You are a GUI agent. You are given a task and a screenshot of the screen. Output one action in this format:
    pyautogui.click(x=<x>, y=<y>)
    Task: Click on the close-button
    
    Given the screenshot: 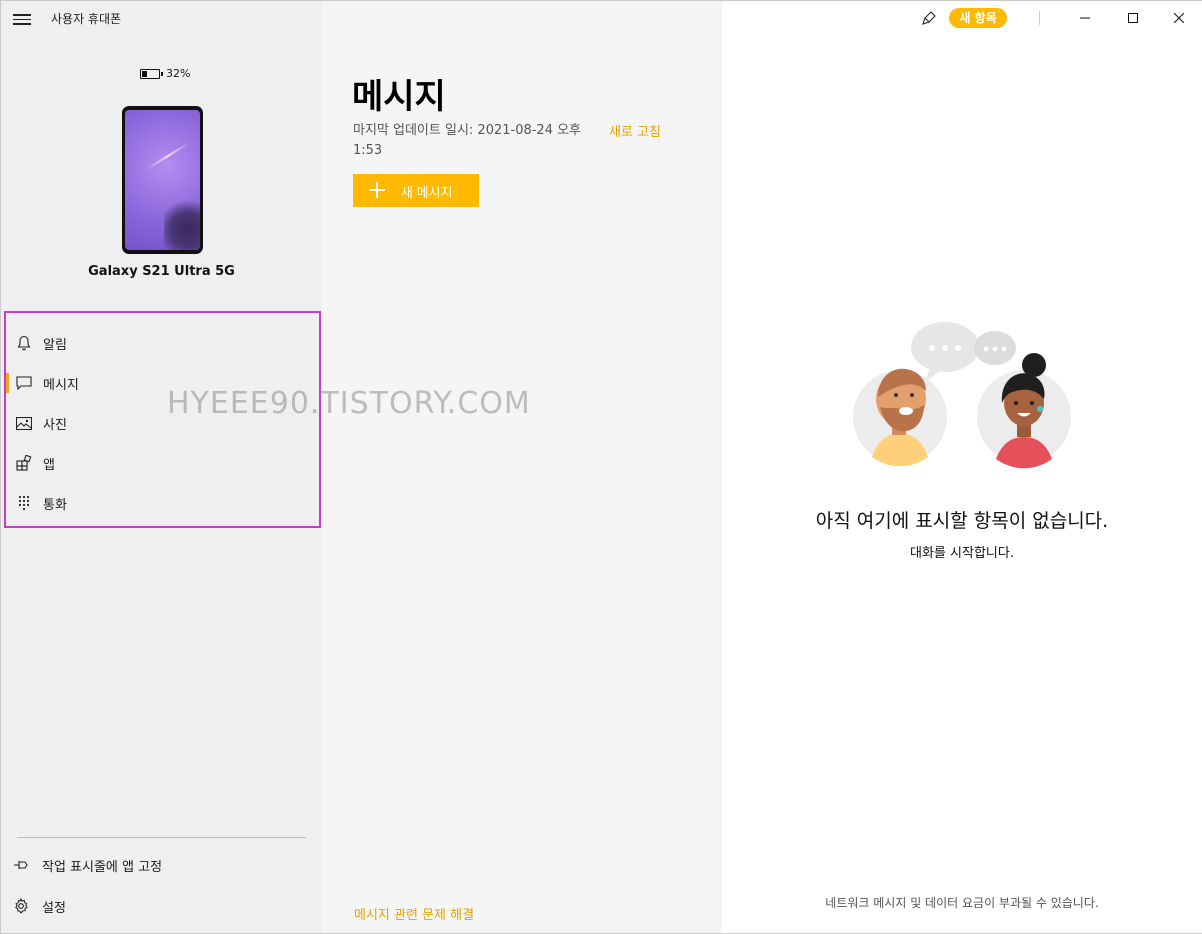 What is the action you would take?
    pyautogui.click(x=1179, y=18)
    